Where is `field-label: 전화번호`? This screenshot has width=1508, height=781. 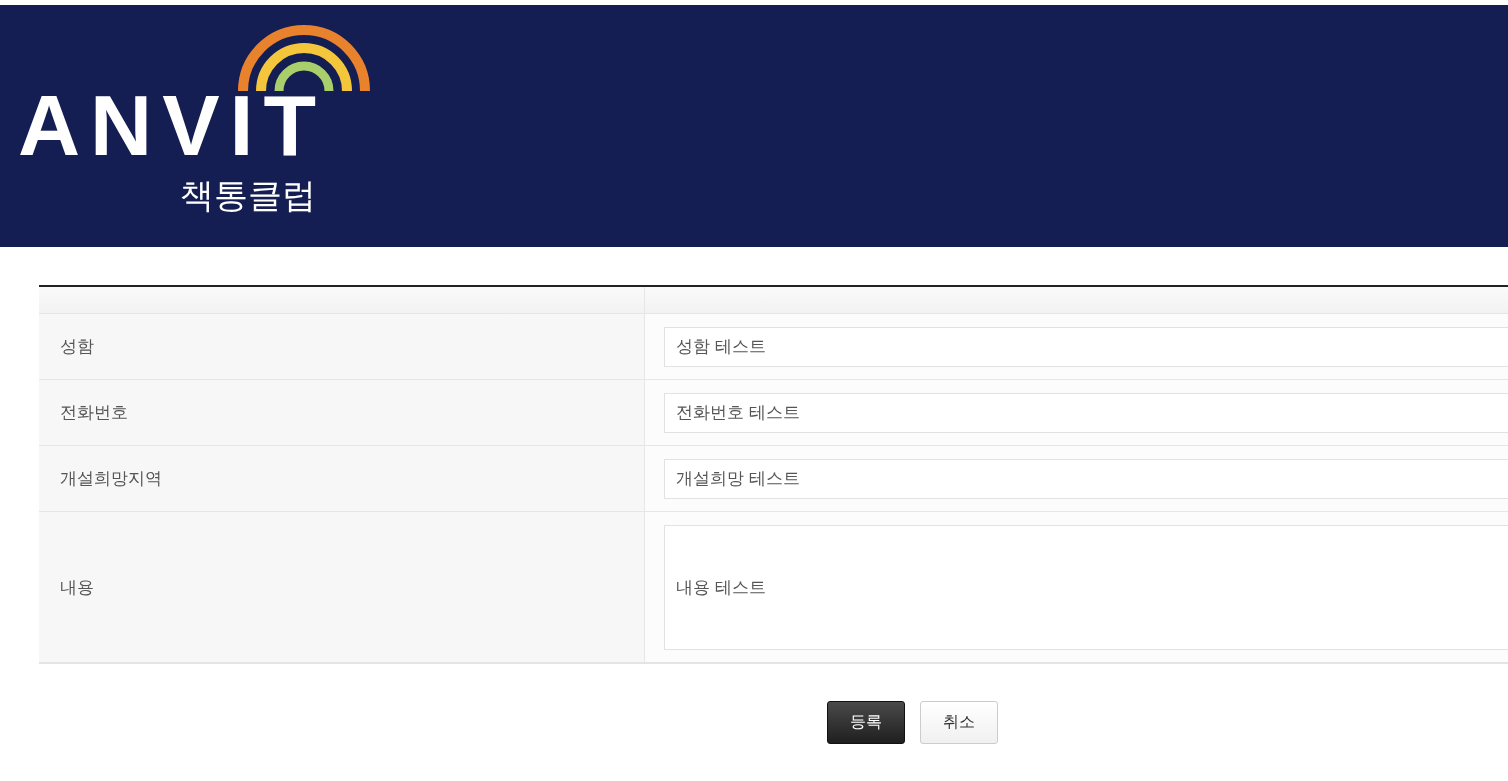
field-label: 전화번호 is located at coordinates (94, 412).